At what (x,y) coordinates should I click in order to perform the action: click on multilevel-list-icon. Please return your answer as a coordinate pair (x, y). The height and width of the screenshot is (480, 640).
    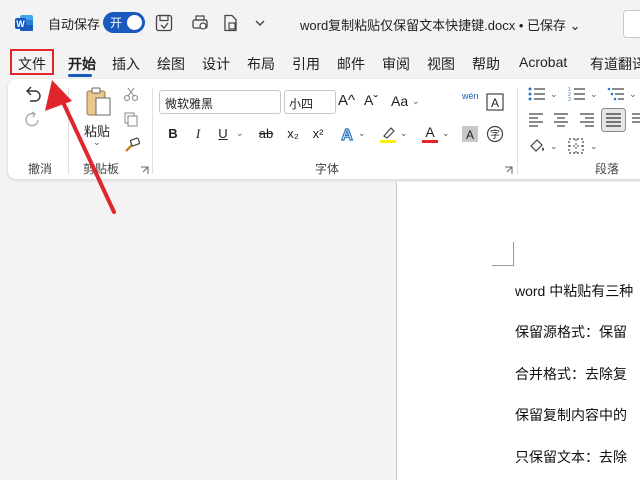
    Looking at the image, I should click on (616, 94).